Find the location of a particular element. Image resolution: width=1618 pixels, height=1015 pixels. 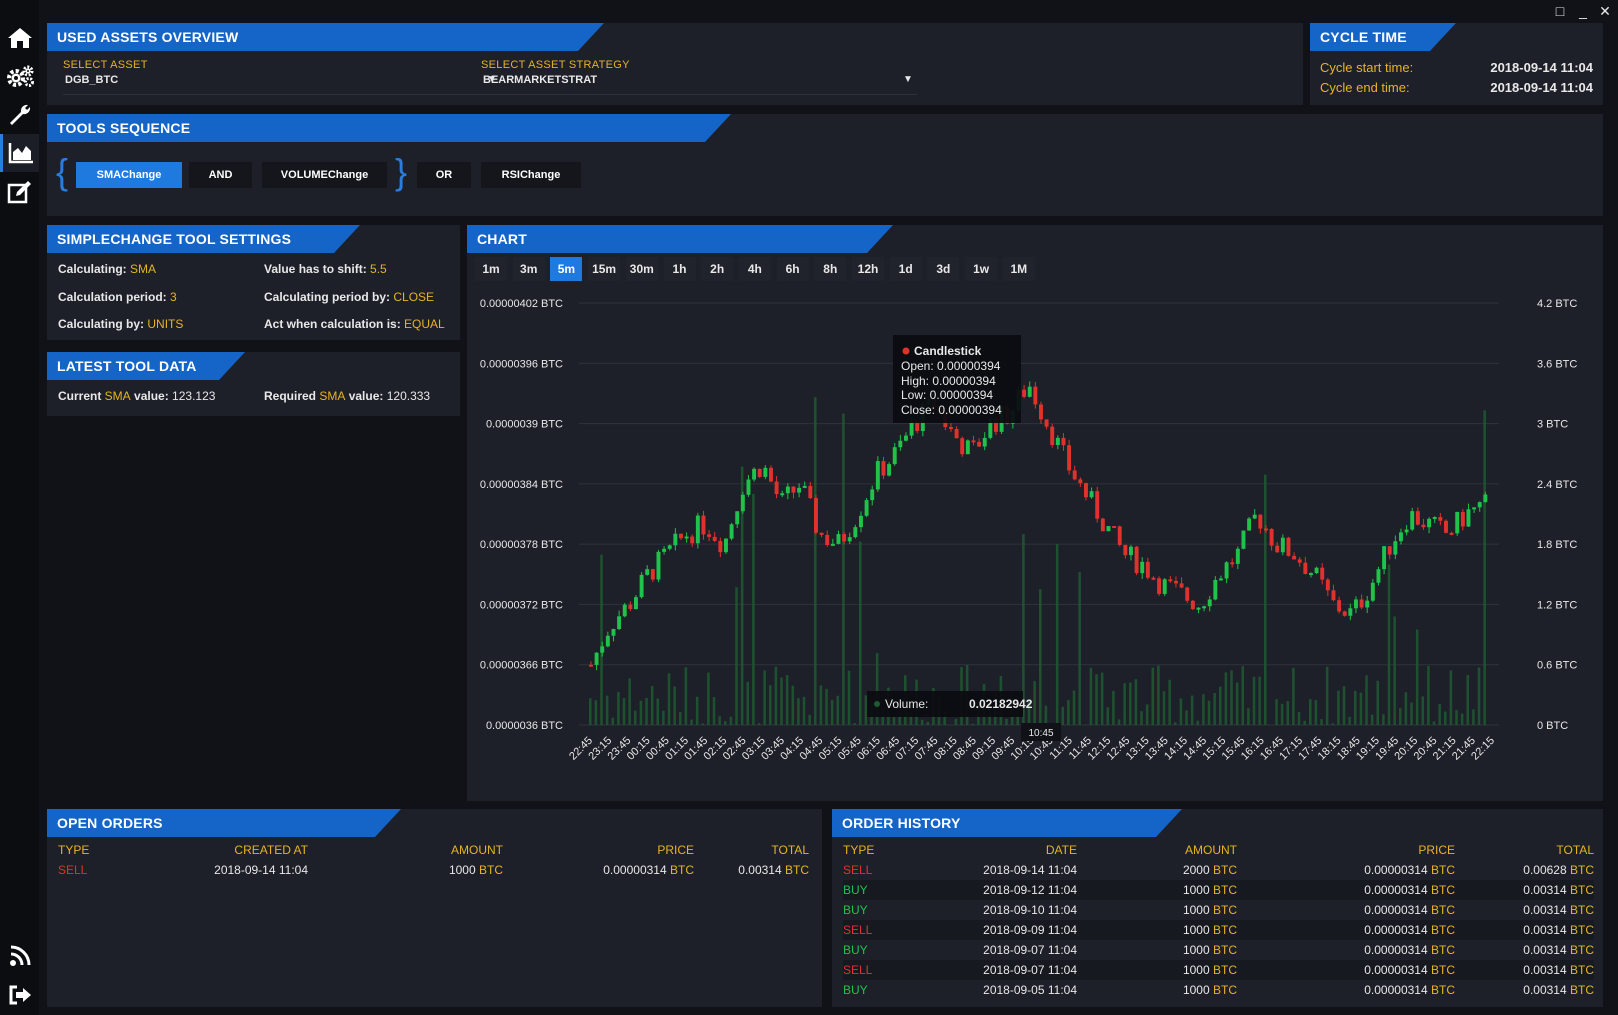

tooltip-open: Open: 0.00000394 is located at coordinates (951, 366).